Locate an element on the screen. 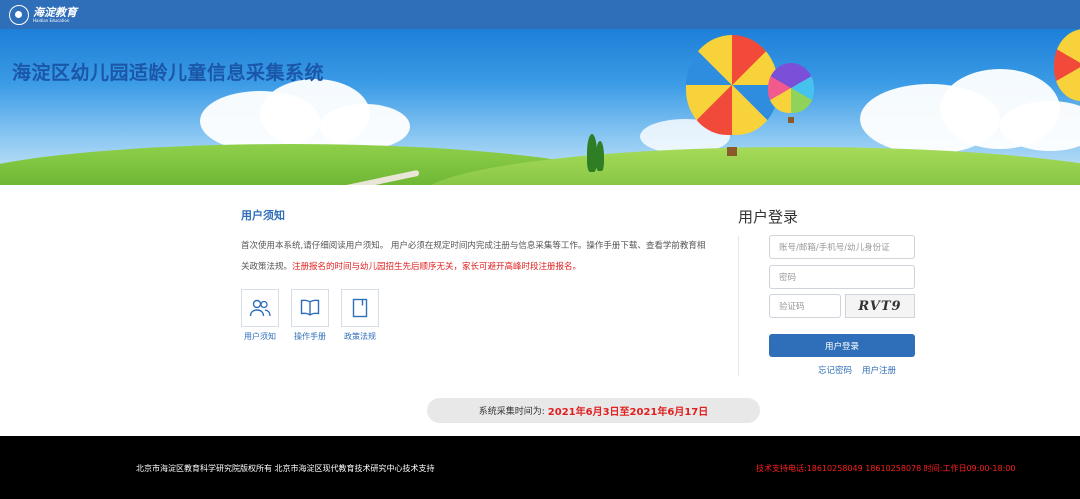  cloud-decoration is located at coordinates (365, 126).